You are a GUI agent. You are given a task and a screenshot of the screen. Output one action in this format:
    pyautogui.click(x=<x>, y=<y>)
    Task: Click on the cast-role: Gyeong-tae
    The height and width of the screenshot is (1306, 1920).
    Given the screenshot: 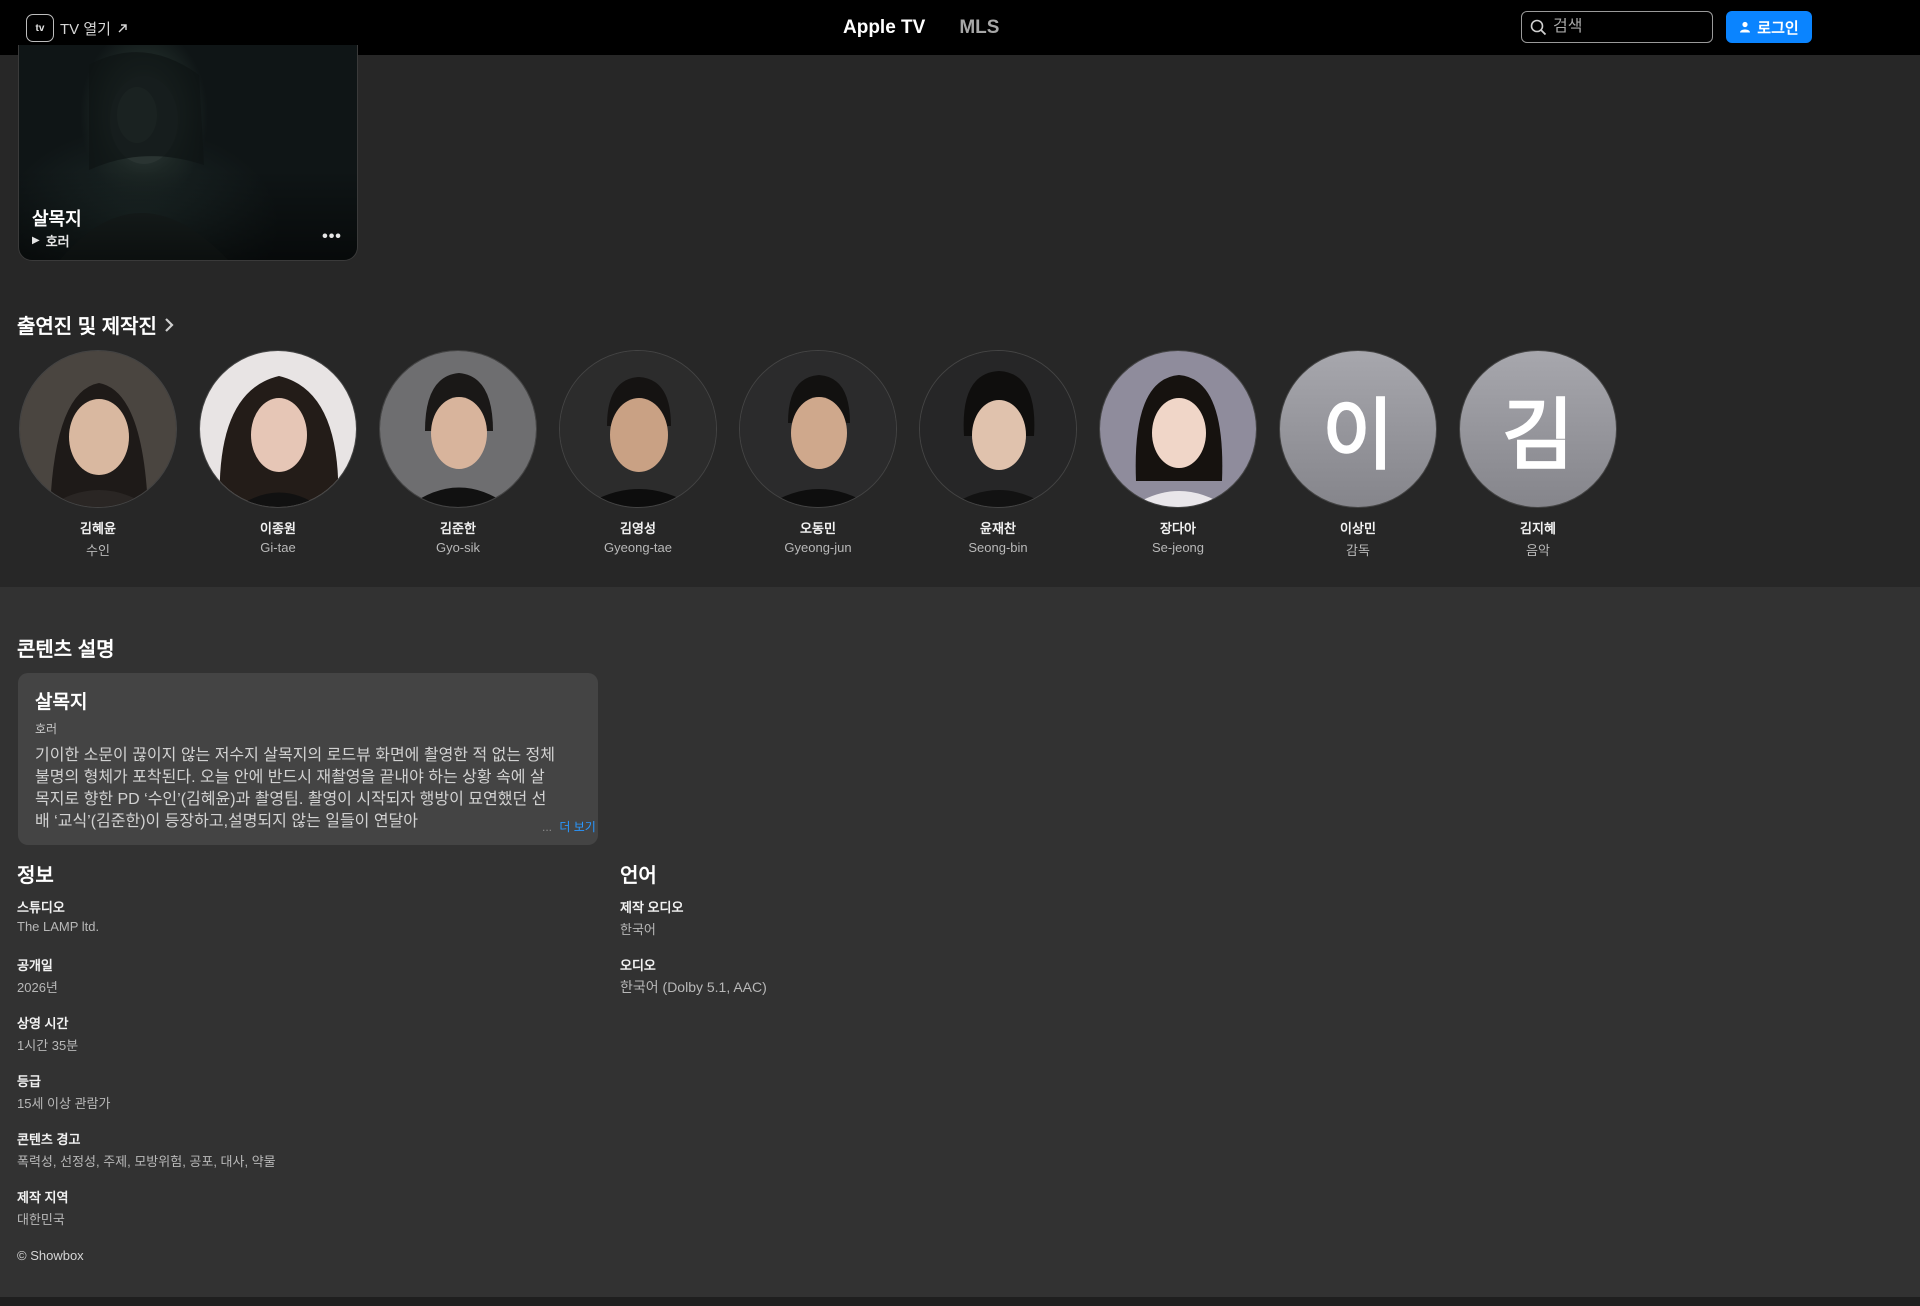 What is the action you would take?
    pyautogui.click(x=638, y=547)
    